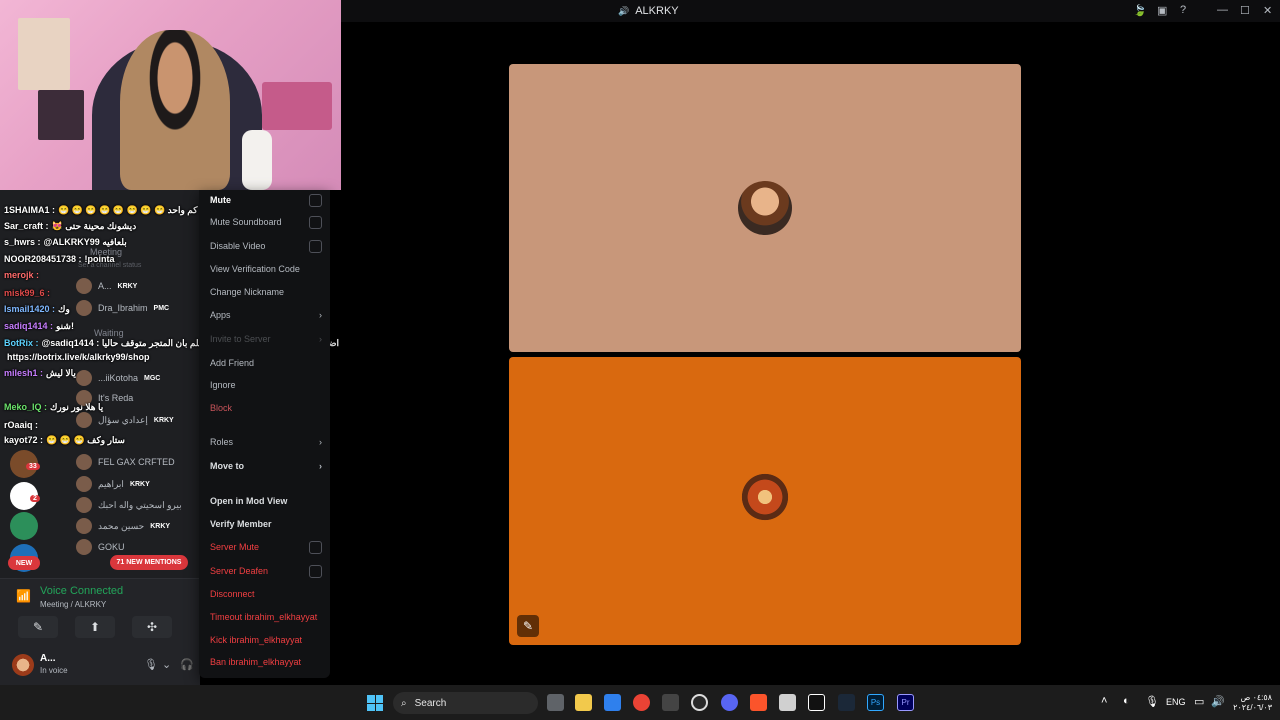 Image resolution: width=1280 pixels, height=720 pixels. What do you see at coordinates (612, 702) in the screenshot?
I see `store-icon` at bounding box center [612, 702].